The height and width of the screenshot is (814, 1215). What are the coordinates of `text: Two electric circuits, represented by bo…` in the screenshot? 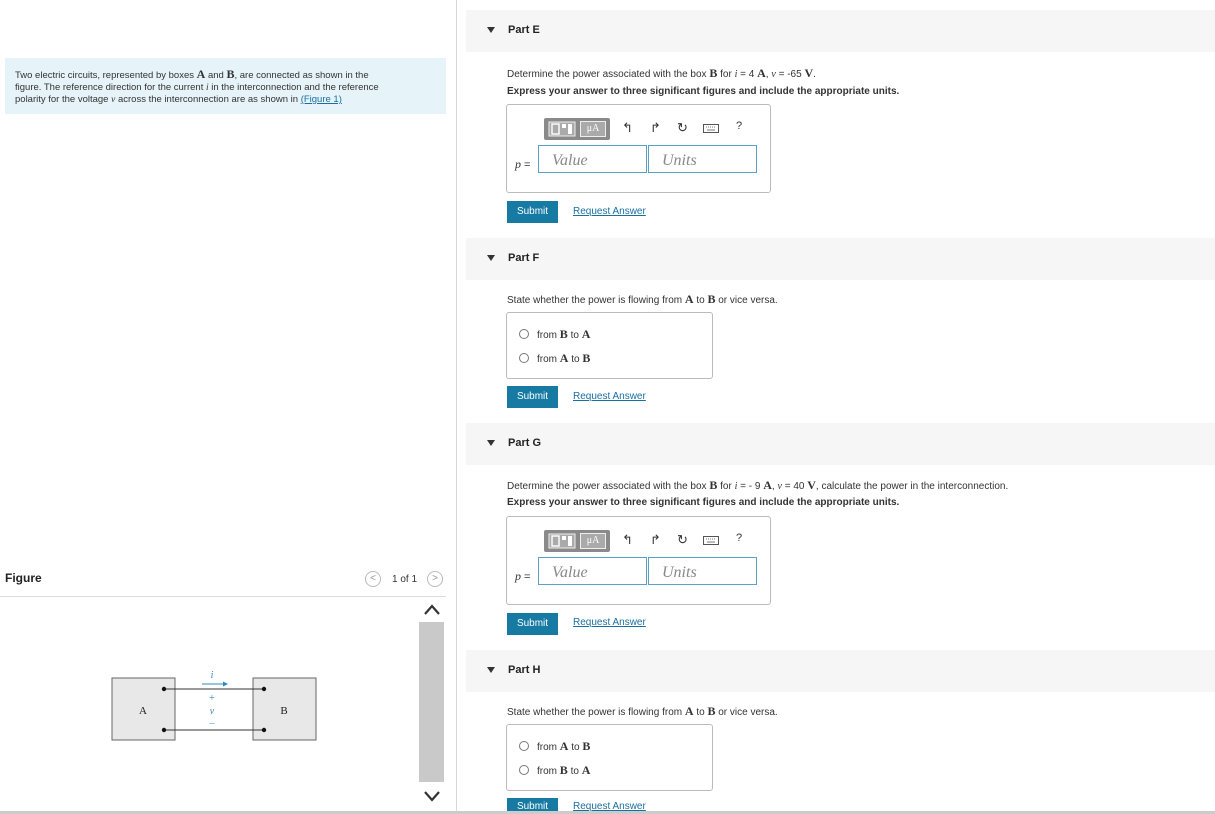 It's located at (106, 75).